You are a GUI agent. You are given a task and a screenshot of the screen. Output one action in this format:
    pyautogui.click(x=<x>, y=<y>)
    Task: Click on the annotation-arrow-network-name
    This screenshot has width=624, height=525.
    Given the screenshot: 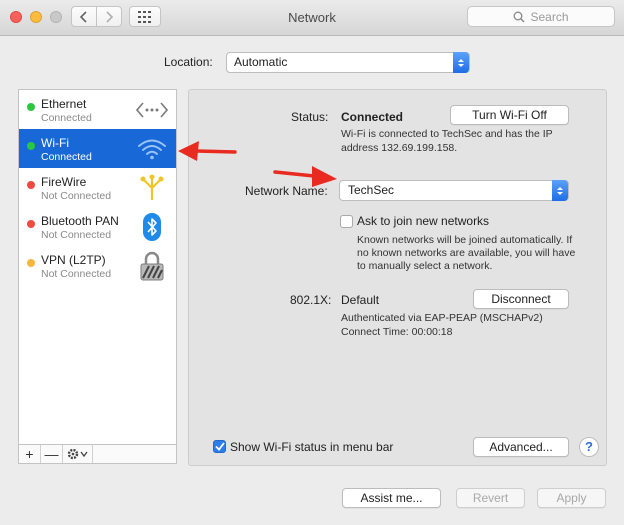 What is the action you would take?
    pyautogui.click(x=305, y=176)
    